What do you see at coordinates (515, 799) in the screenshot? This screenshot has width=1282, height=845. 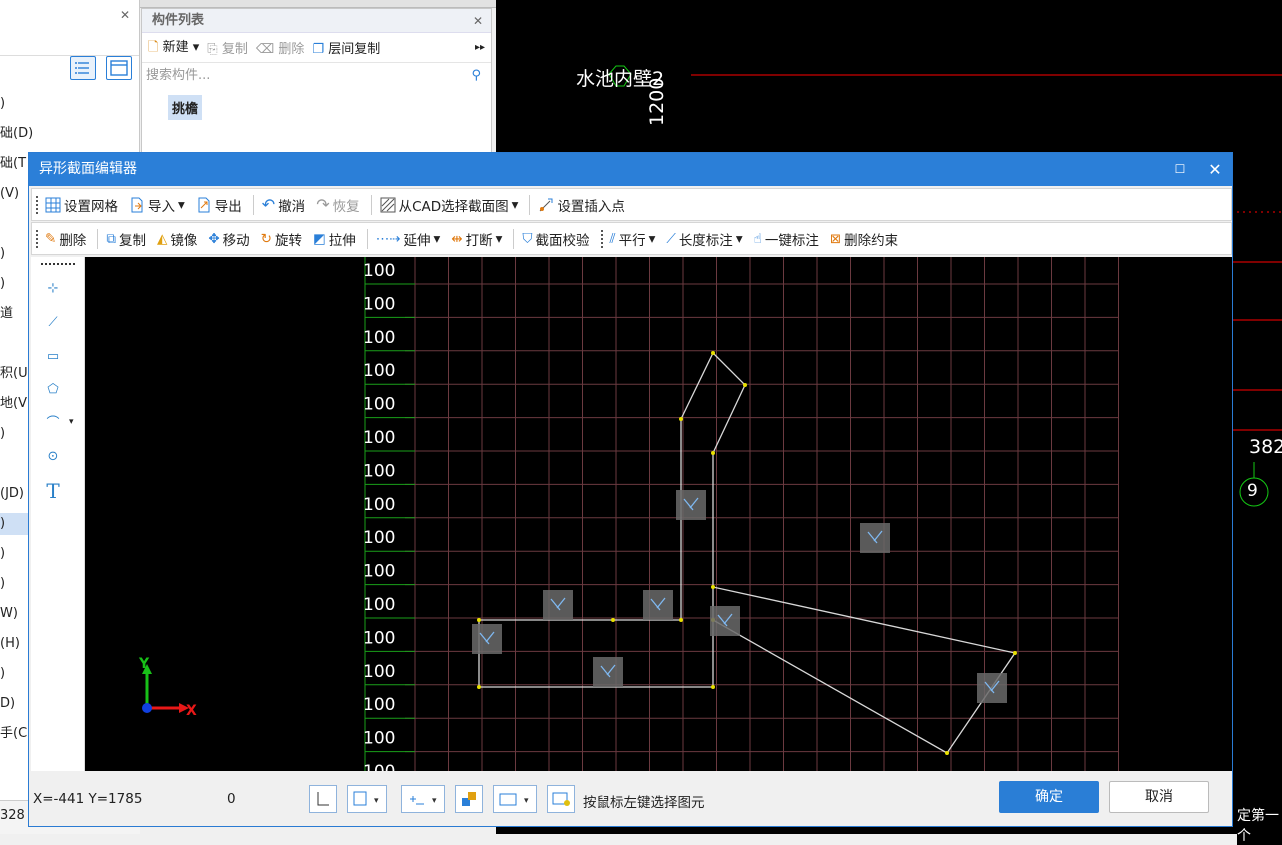 I see `display-toggle-icon: ▾` at bounding box center [515, 799].